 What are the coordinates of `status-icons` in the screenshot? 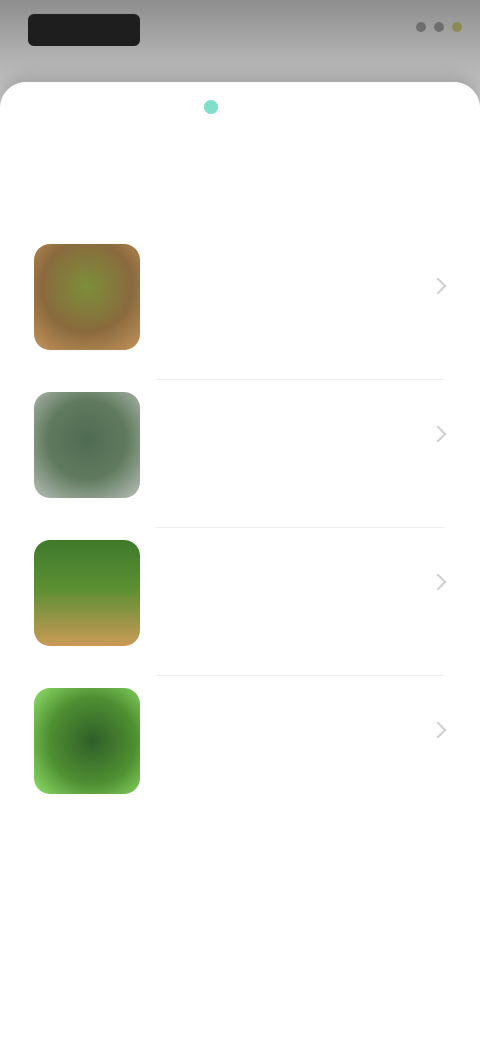 It's located at (439, 27).